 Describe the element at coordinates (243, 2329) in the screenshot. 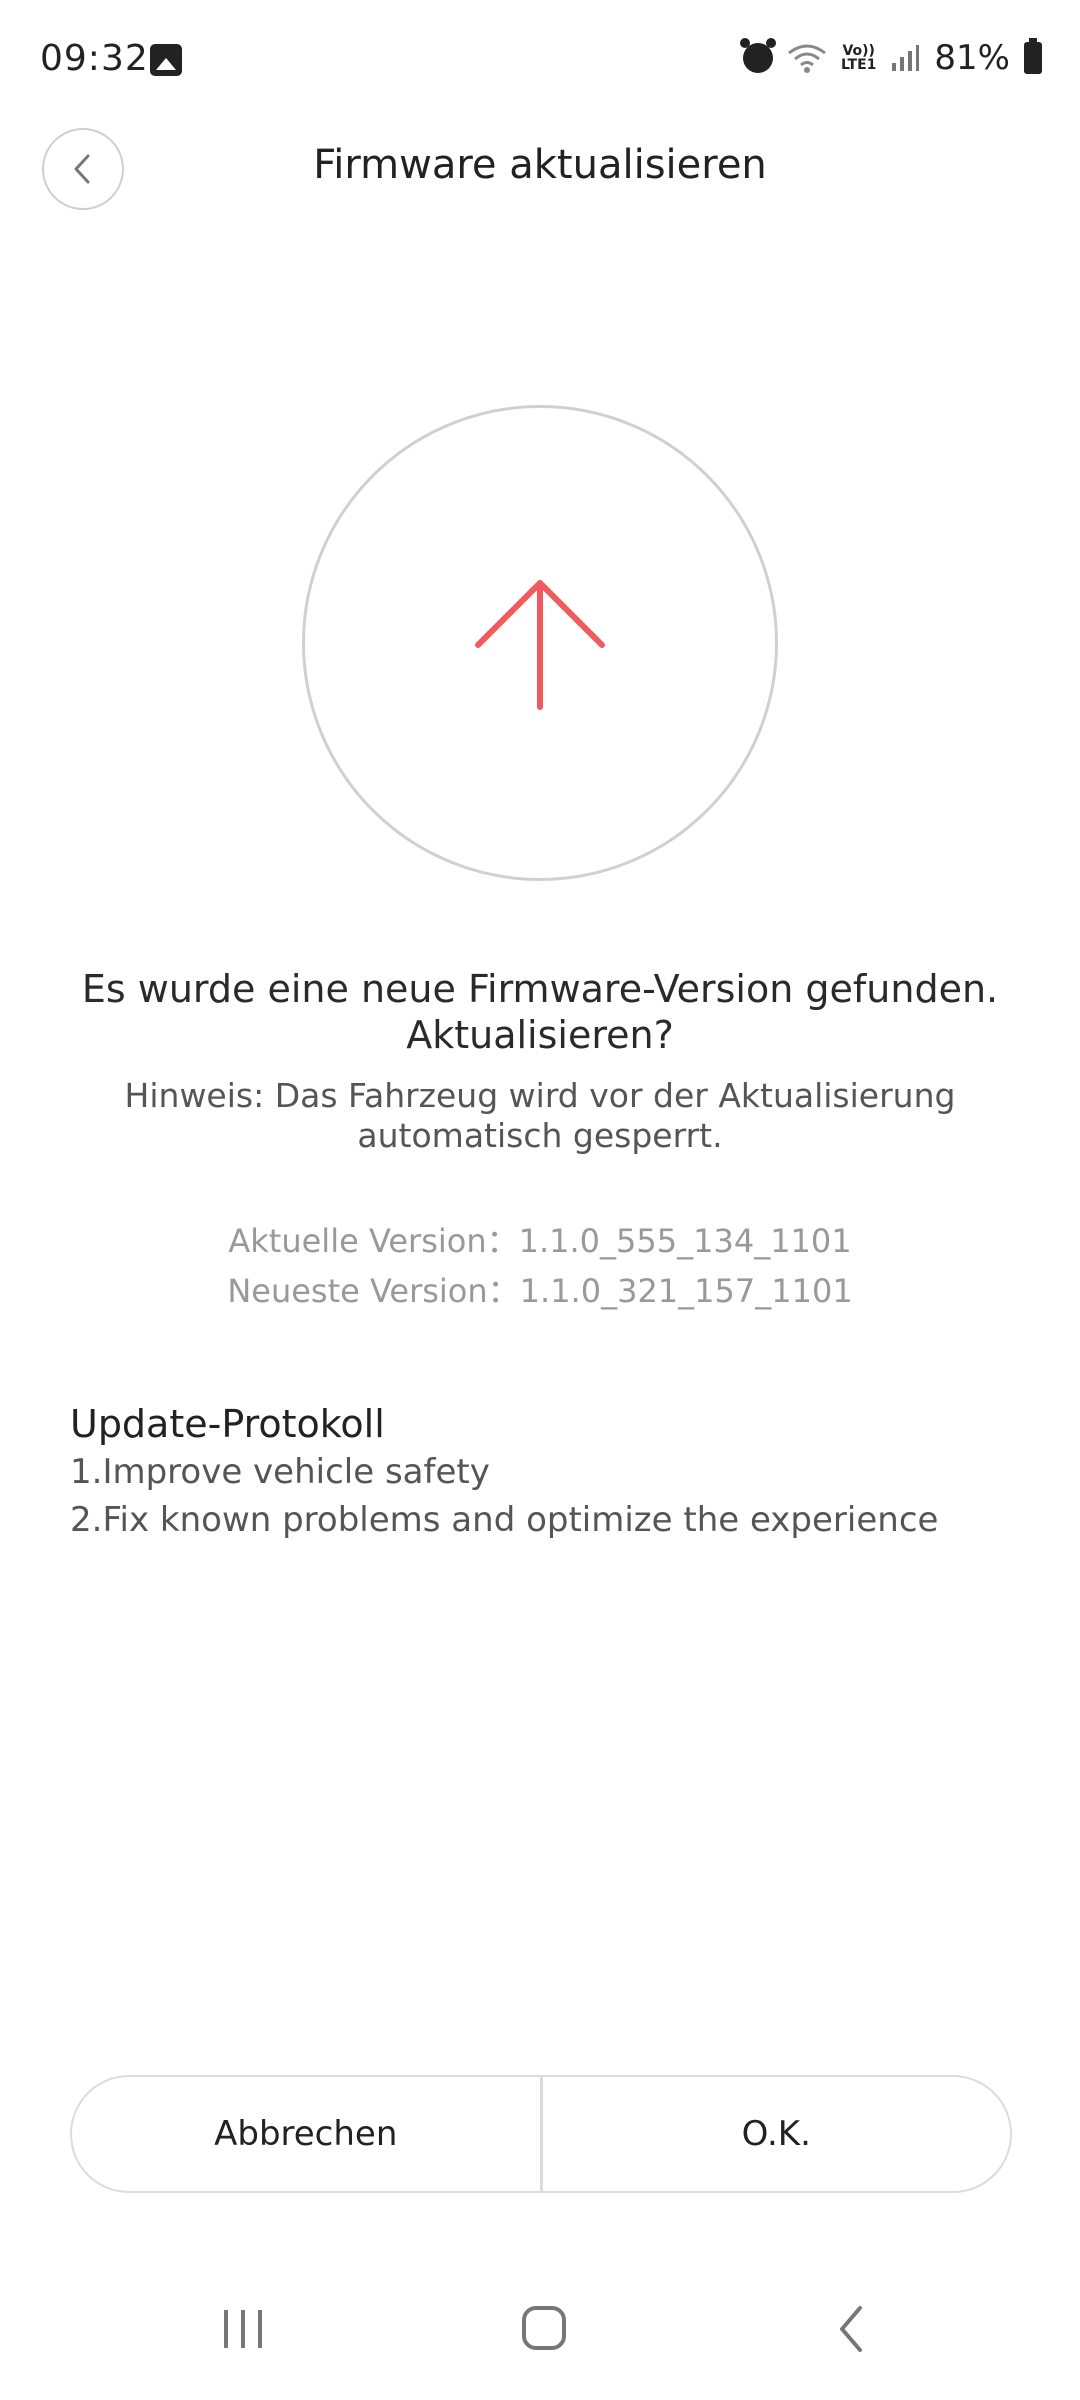

I see `recents-icon` at that location.